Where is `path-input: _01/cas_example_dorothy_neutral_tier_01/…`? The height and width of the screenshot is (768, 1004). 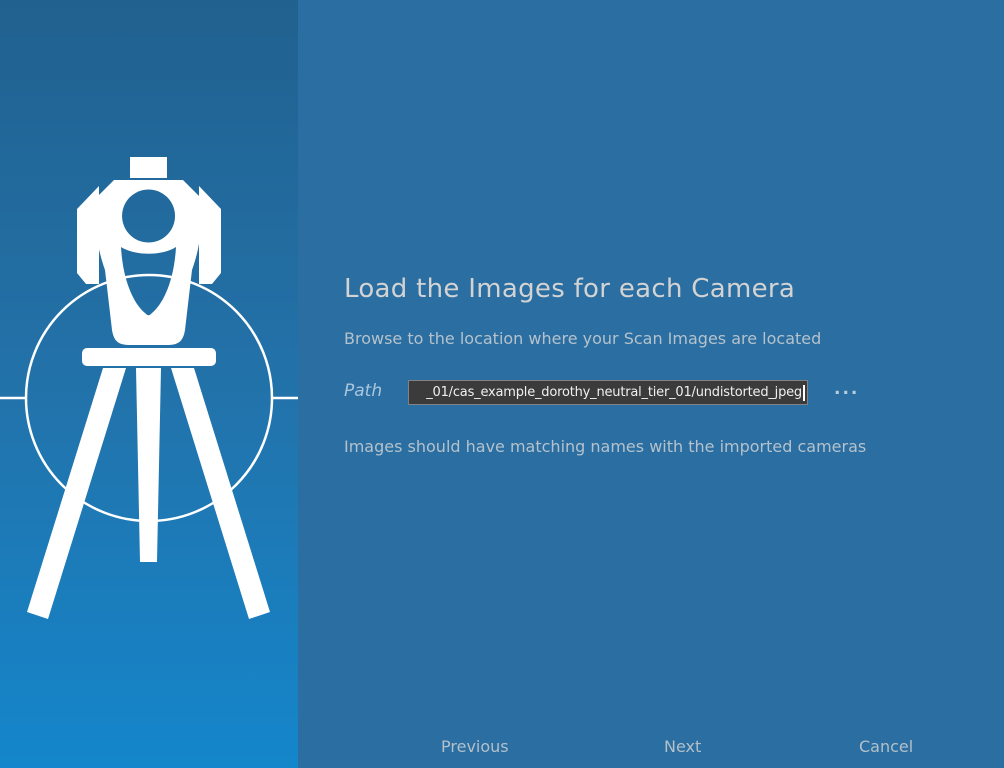 path-input: _01/cas_example_dorothy_neutral_tier_01/… is located at coordinates (608, 392).